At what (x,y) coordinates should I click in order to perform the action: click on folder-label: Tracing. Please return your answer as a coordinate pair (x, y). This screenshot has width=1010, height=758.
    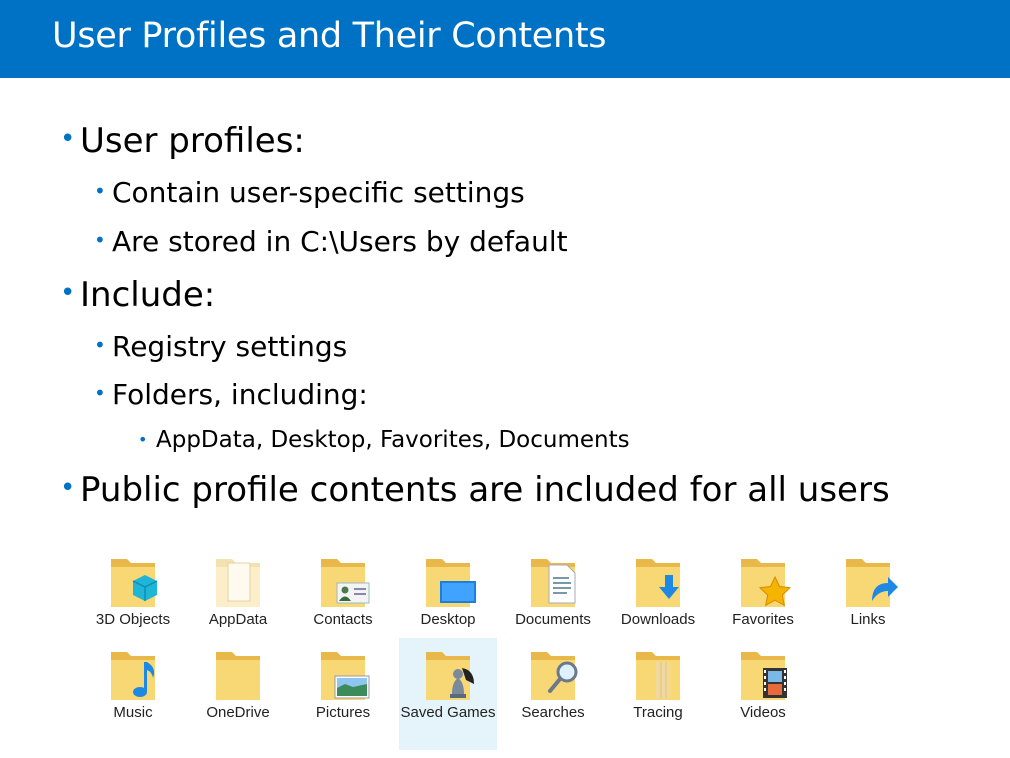
    Looking at the image, I should click on (658, 712).